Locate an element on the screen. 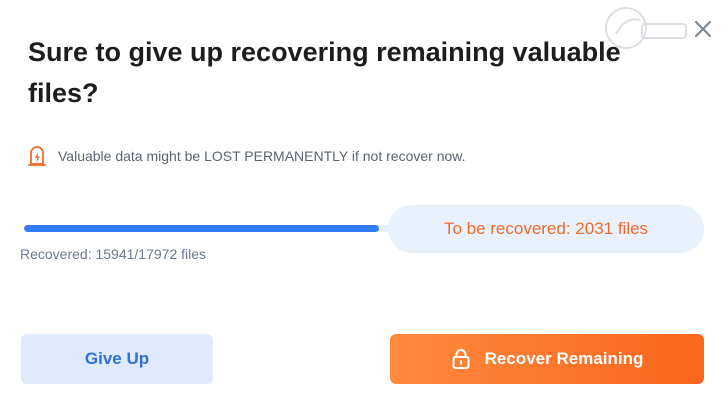 Image resolution: width=728 pixels, height=410 pixels. close-button is located at coordinates (703, 29).